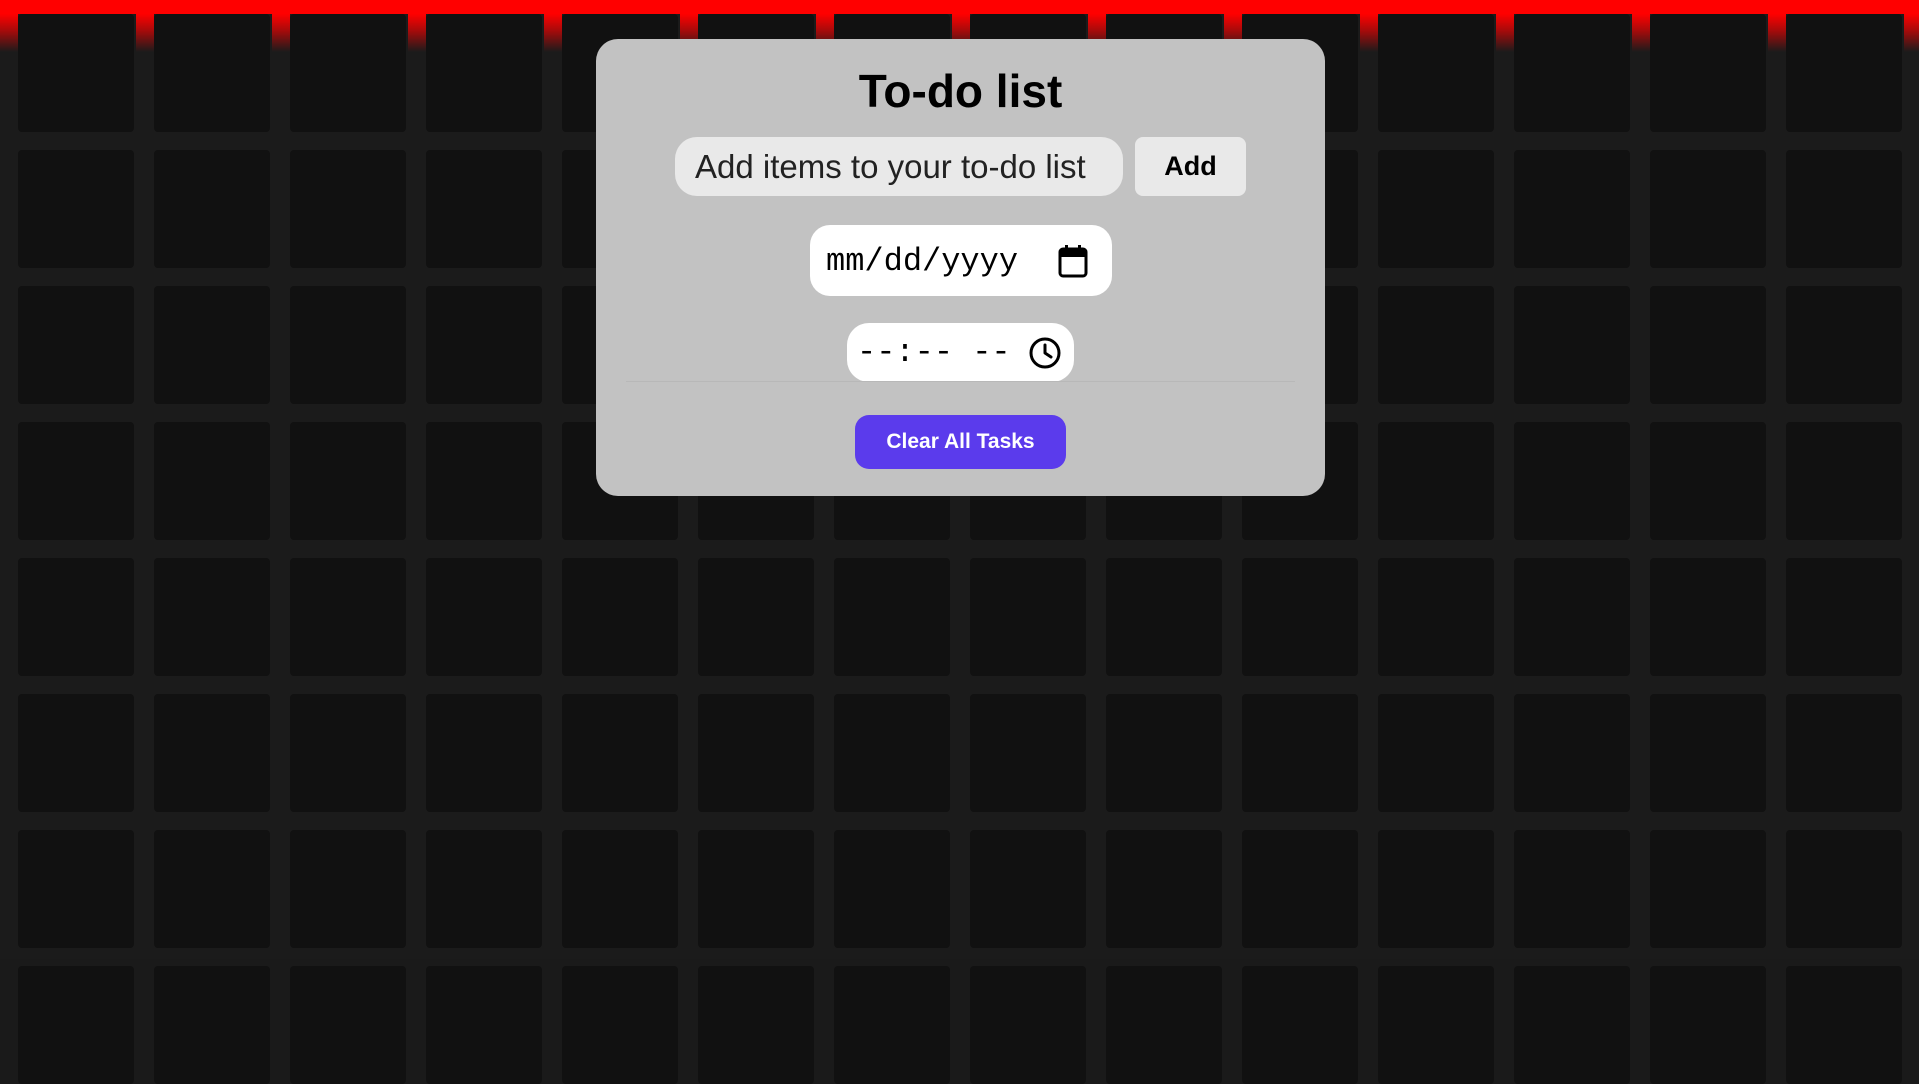 The width and height of the screenshot is (1919, 1084). I want to click on add-button: Add, so click(1190, 166).